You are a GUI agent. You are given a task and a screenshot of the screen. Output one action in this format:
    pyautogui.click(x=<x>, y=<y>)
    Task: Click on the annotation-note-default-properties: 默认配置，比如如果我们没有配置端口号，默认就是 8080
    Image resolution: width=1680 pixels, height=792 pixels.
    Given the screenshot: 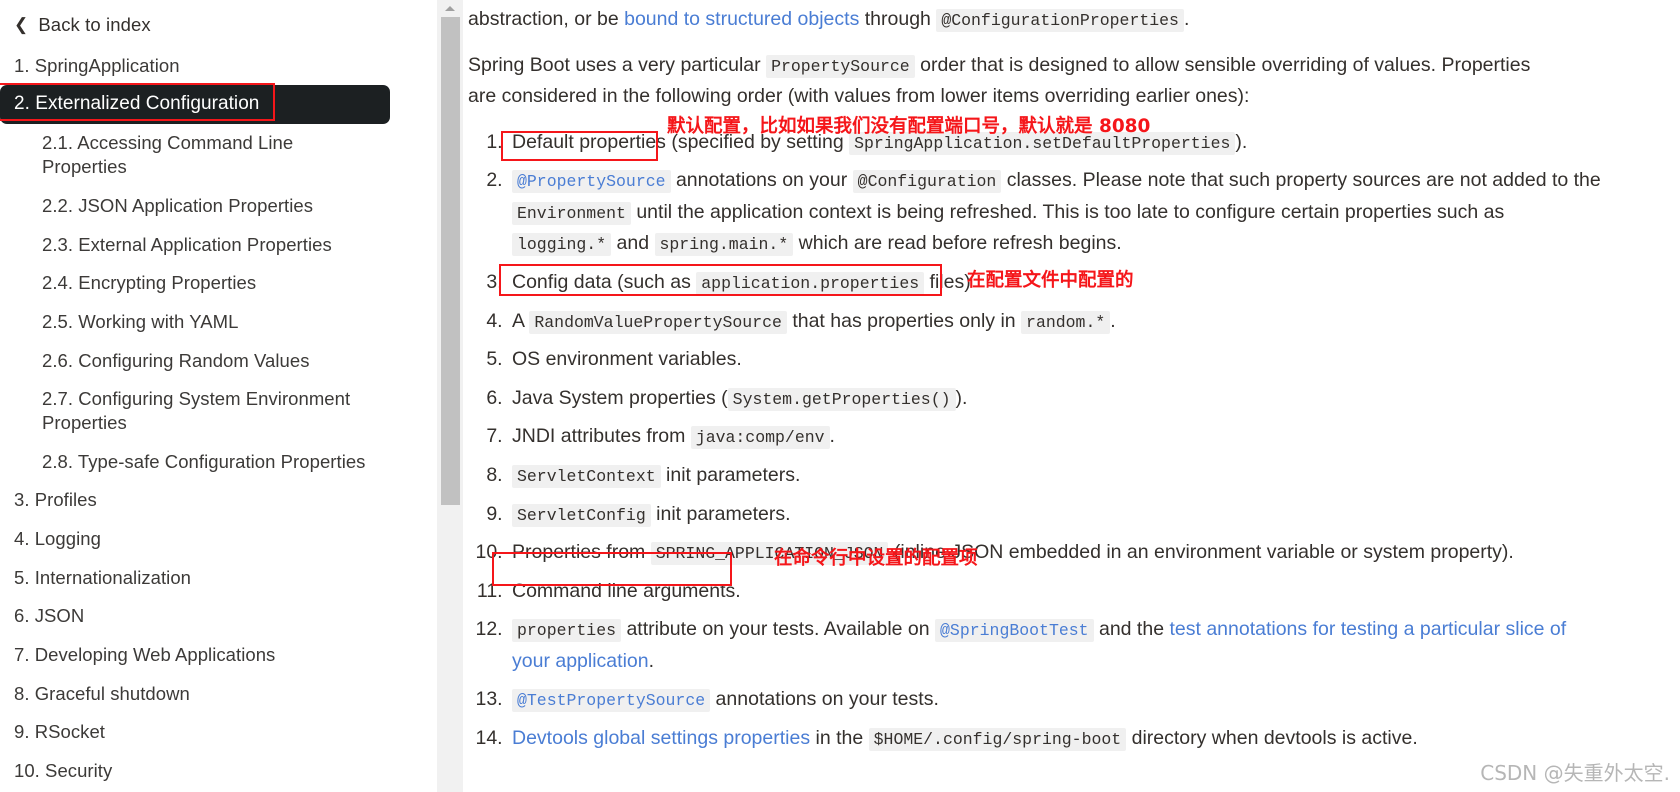 What is the action you would take?
    pyautogui.click(x=909, y=126)
    